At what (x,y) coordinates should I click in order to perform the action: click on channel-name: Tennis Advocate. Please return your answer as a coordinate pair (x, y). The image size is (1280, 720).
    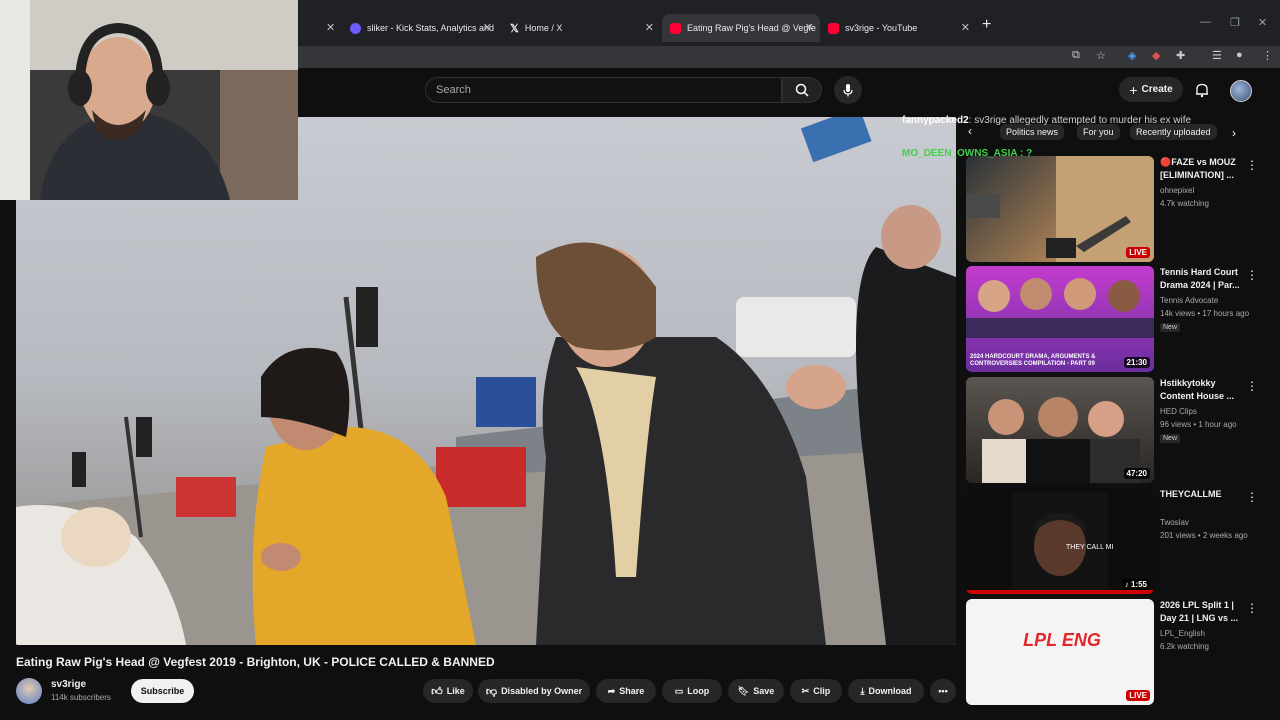
    Looking at the image, I should click on (1189, 300).